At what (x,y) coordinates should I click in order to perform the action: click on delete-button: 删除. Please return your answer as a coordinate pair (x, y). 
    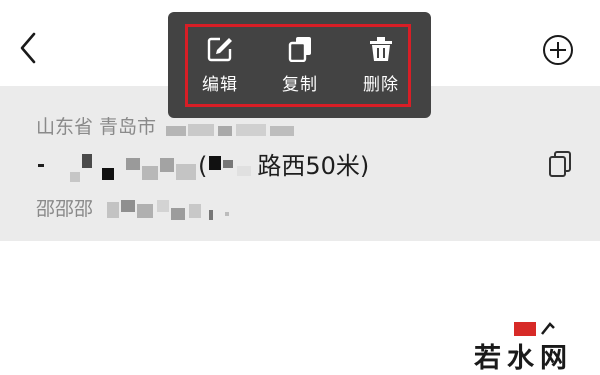
    Looking at the image, I should click on (381, 61).